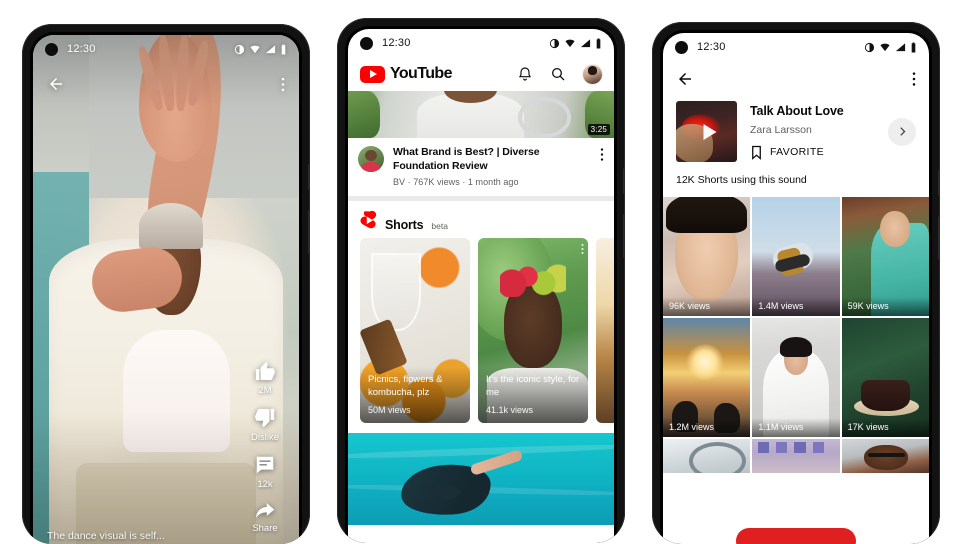 The height and width of the screenshot is (544, 959). What do you see at coordinates (706, 215) in the screenshot?
I see `hair` at bounding box center [706, 215].